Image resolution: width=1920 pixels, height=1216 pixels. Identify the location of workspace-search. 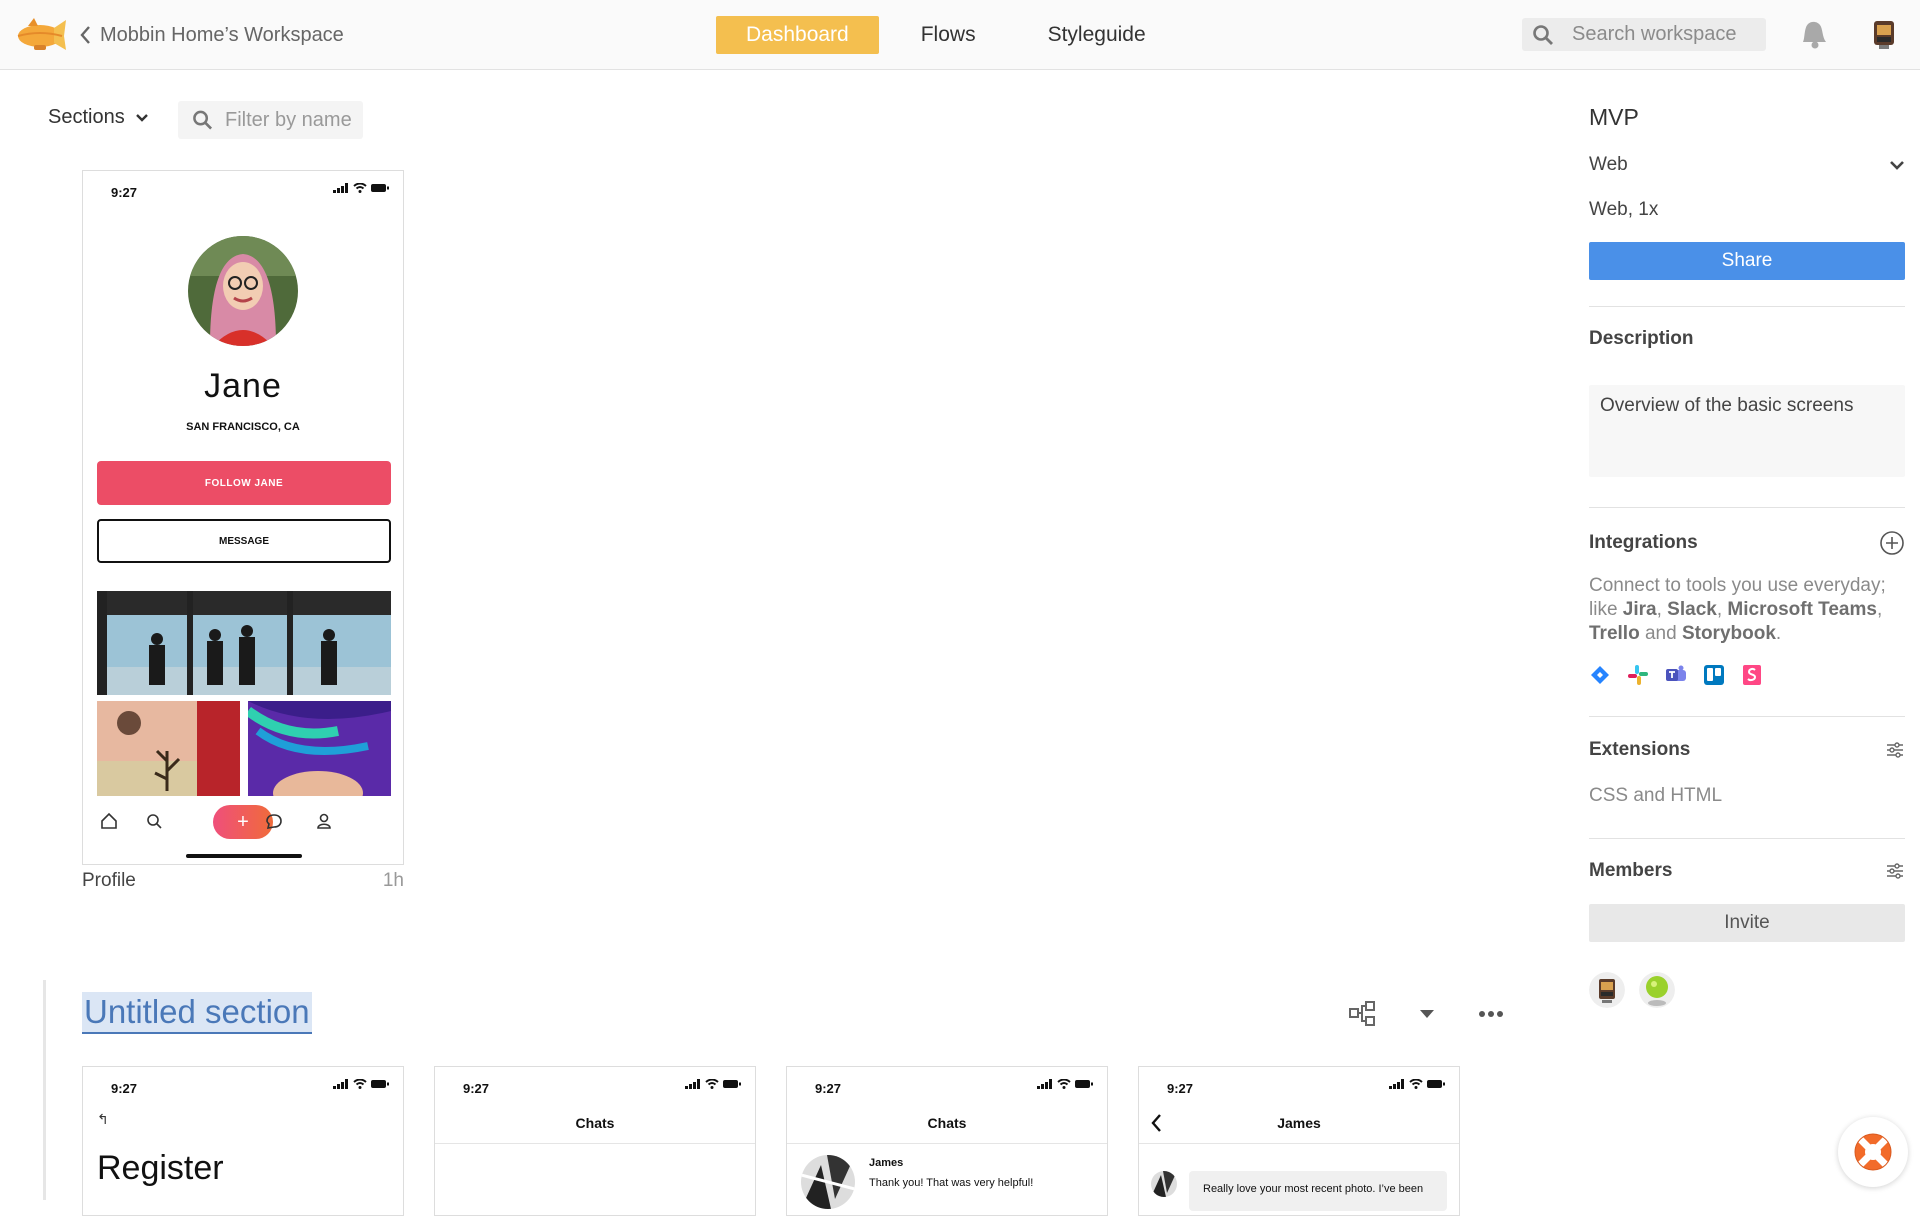
(1644, 34).